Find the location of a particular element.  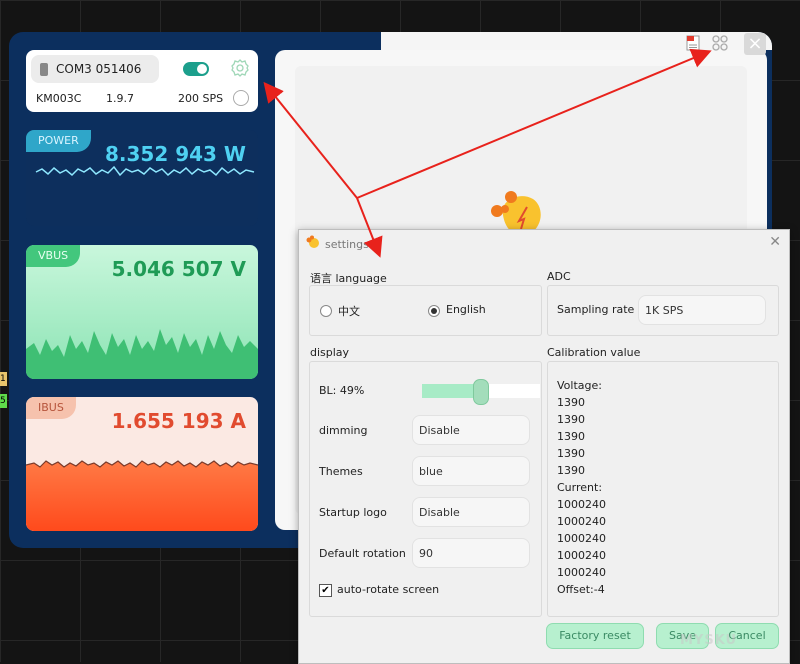

adc-label: ADC is located at coordinates (559, 276).